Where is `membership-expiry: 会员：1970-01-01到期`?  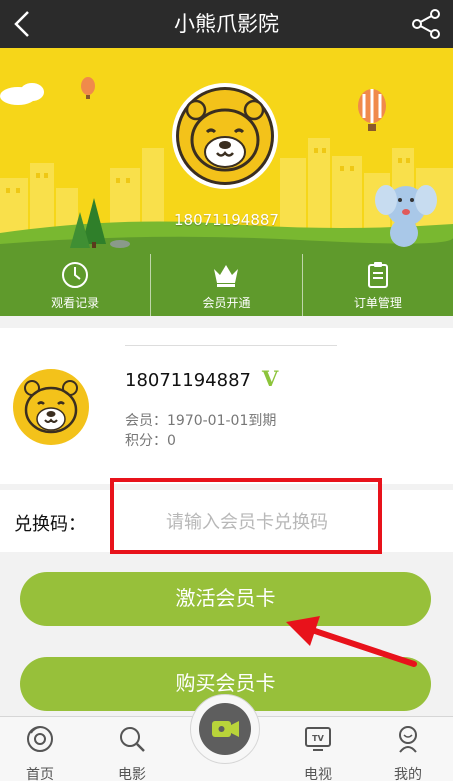
membership-expiry: 会员：1970-01-01到期 is located at coordinates (201, 421).